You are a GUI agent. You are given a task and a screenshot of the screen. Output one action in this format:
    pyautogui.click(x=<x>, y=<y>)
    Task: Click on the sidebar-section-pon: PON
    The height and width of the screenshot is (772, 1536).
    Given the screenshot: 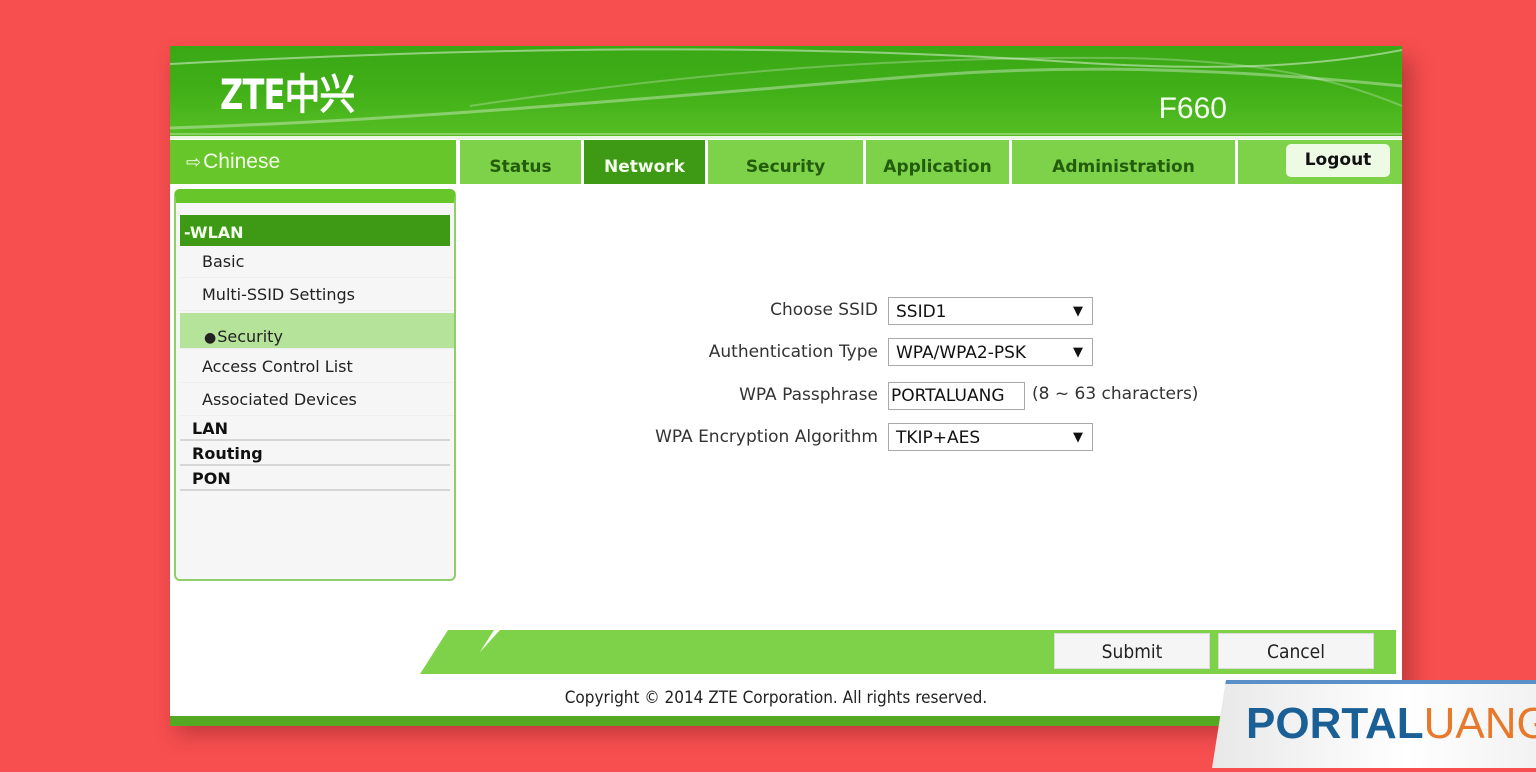 What is the action you would take?
    pyautogui.click(x=315, y=479)
    